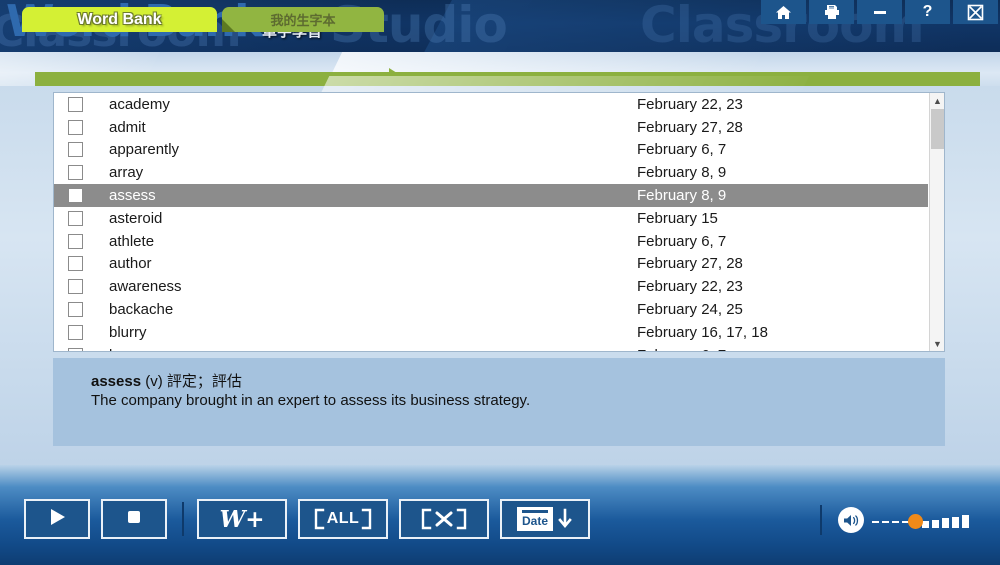  What do you see at coordinates (113, 349) in the screenshot?
I see `word-label: b` at bounding box center [113, 349].